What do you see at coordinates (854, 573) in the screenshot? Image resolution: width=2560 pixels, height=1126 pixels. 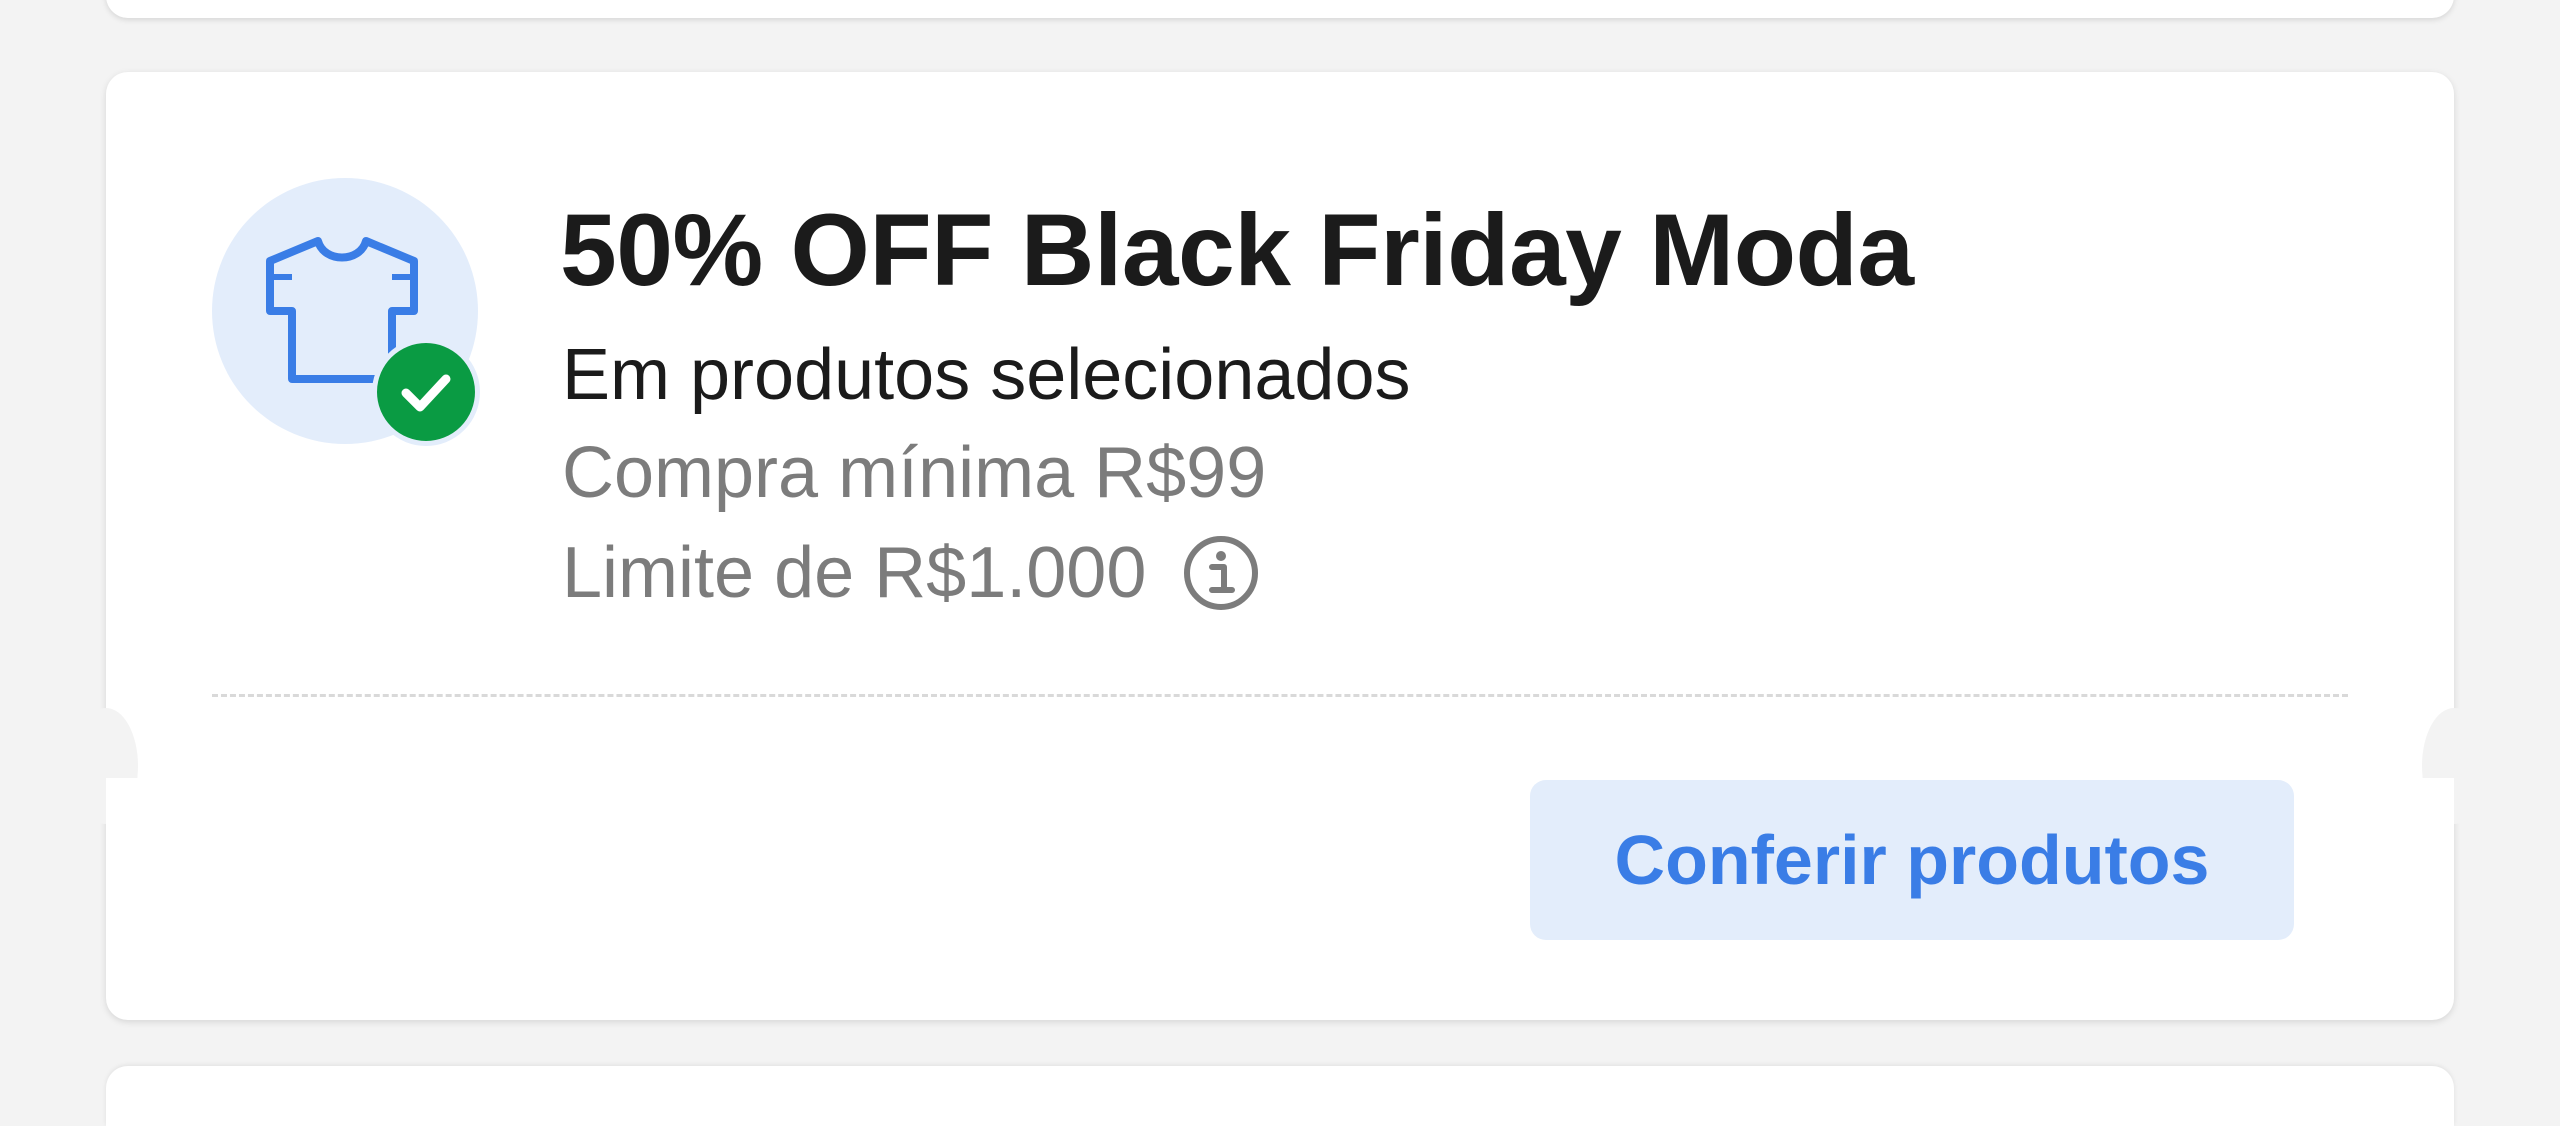 I see `limit-text: Limite de R$1.000` at bounding box center [854, 573].